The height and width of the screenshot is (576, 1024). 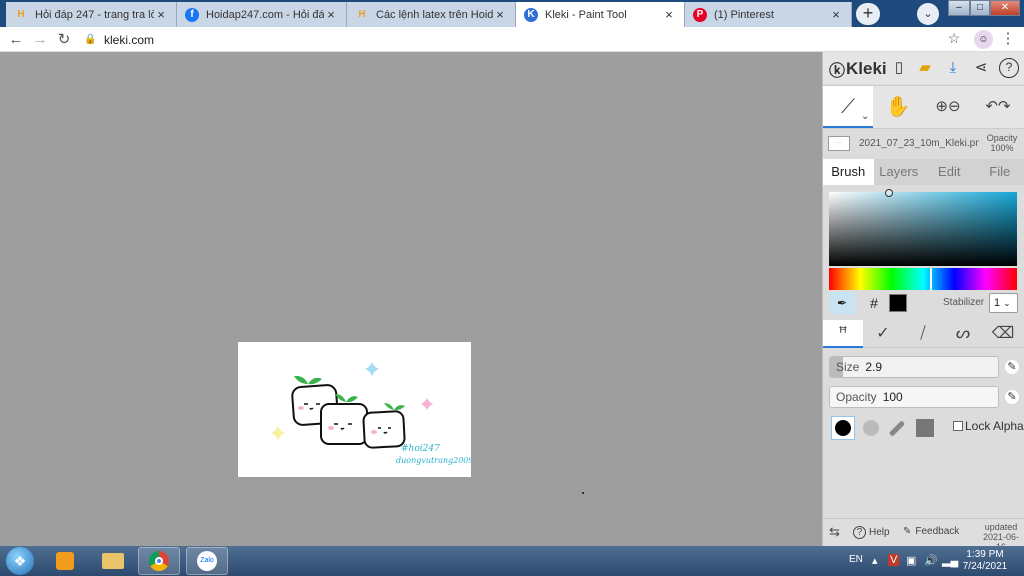 I want to click on browser-tab-pinterest: P (1) Pinterest ×, so click(x=768, y=14).